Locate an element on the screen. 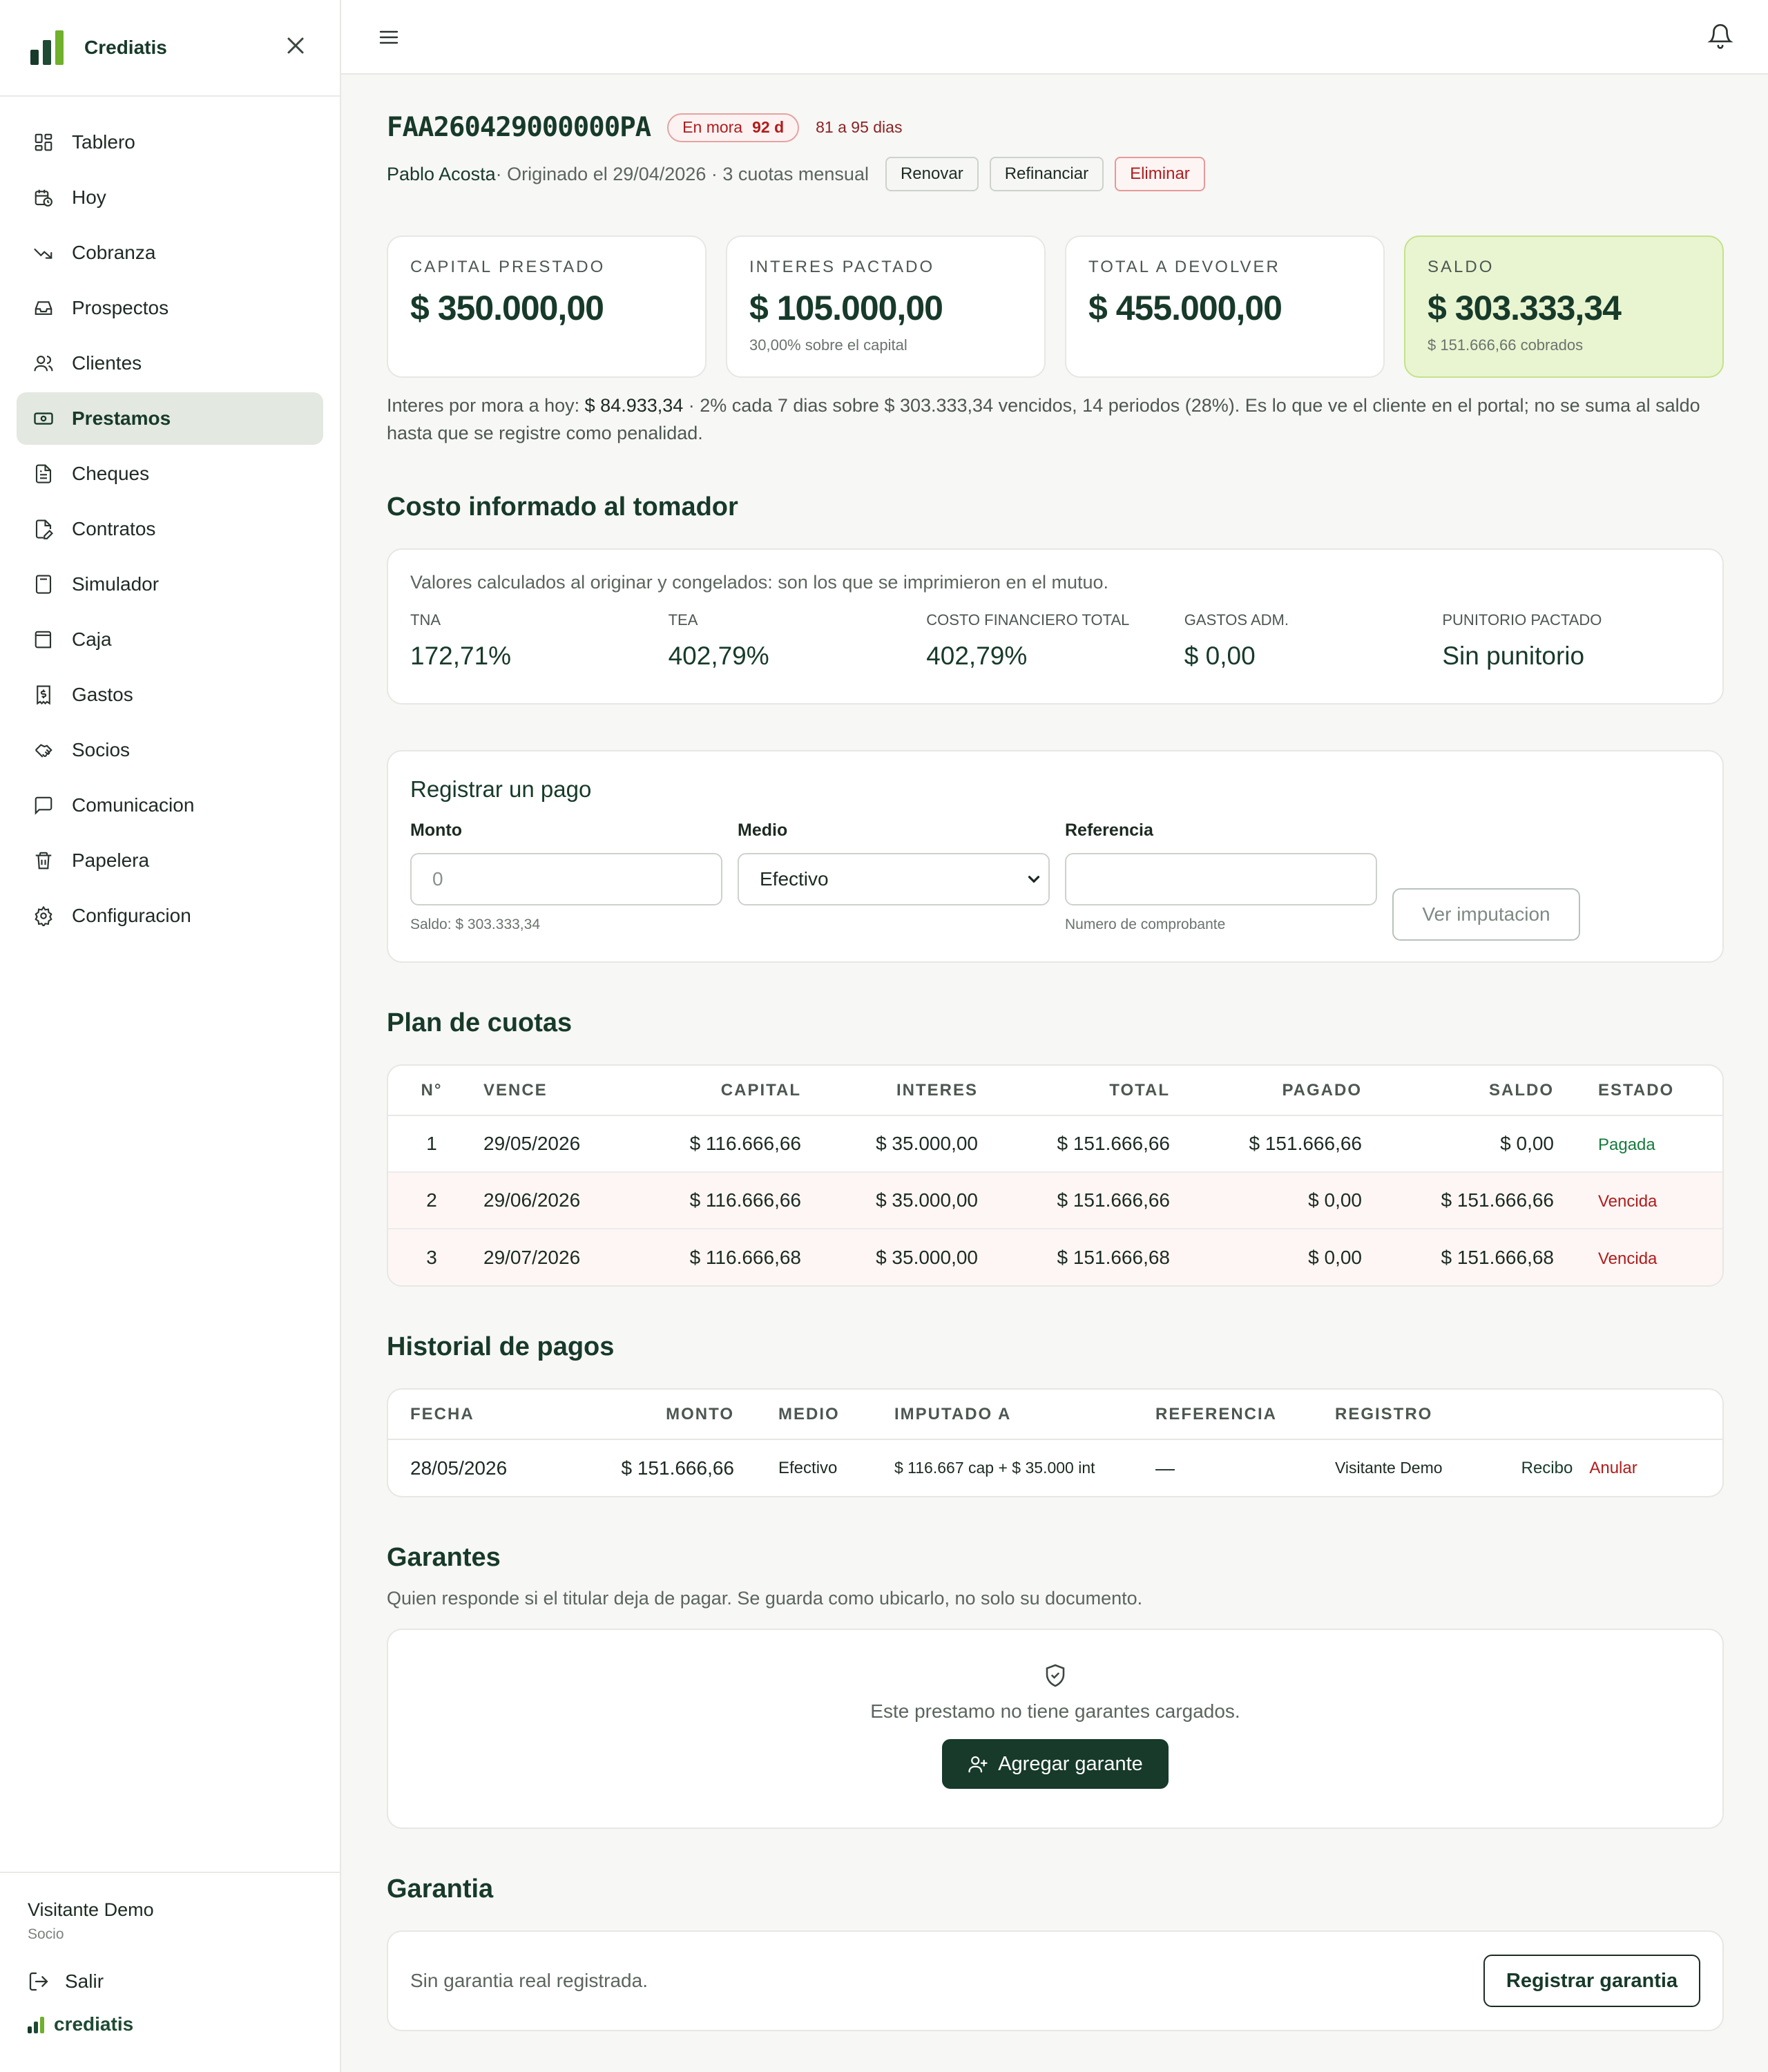  dashboard-icon is located at coordinates (43, 142).